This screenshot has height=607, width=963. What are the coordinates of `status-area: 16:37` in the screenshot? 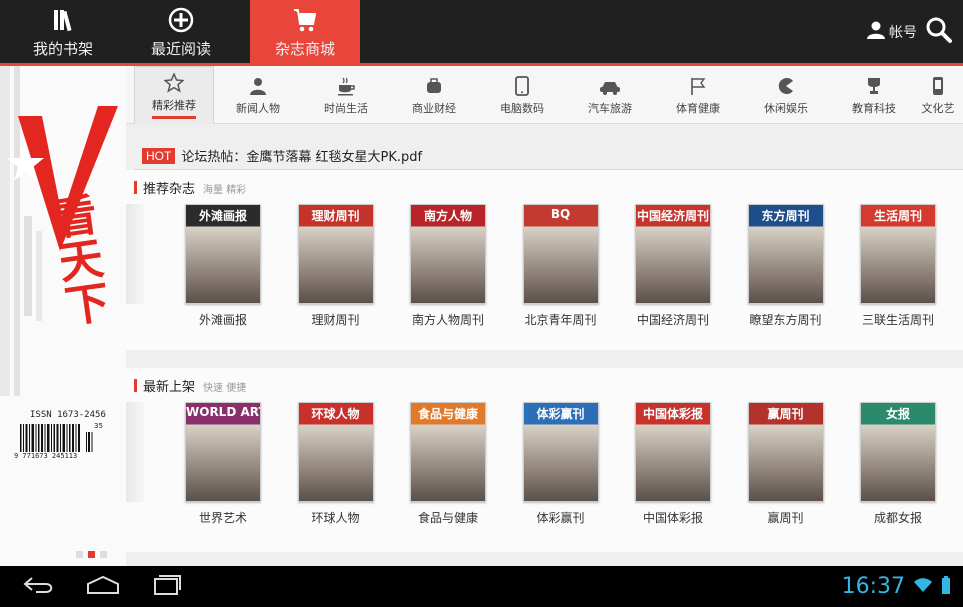 It's located at (902, 586).